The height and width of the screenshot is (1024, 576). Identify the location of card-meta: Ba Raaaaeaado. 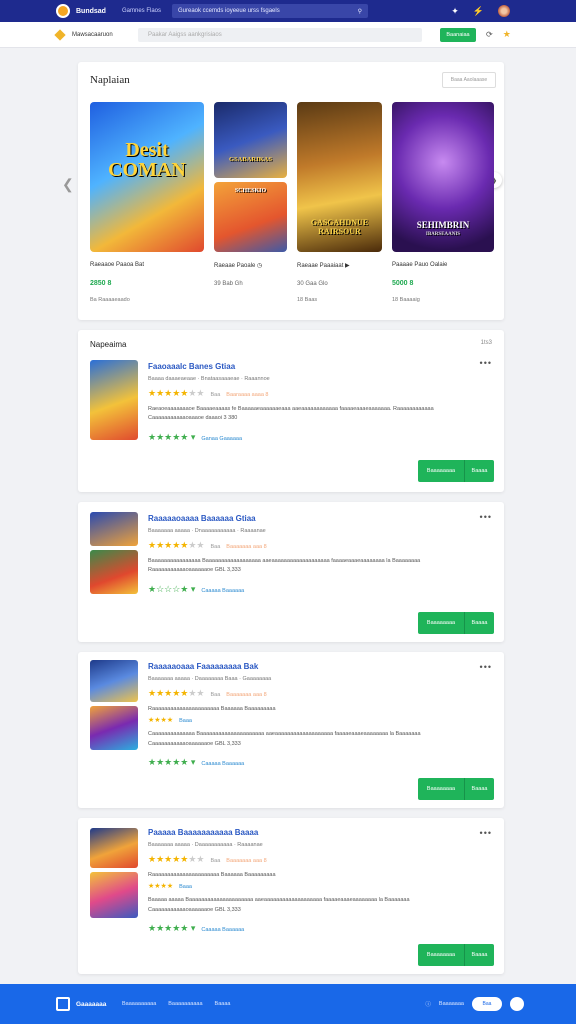
(110, 300).